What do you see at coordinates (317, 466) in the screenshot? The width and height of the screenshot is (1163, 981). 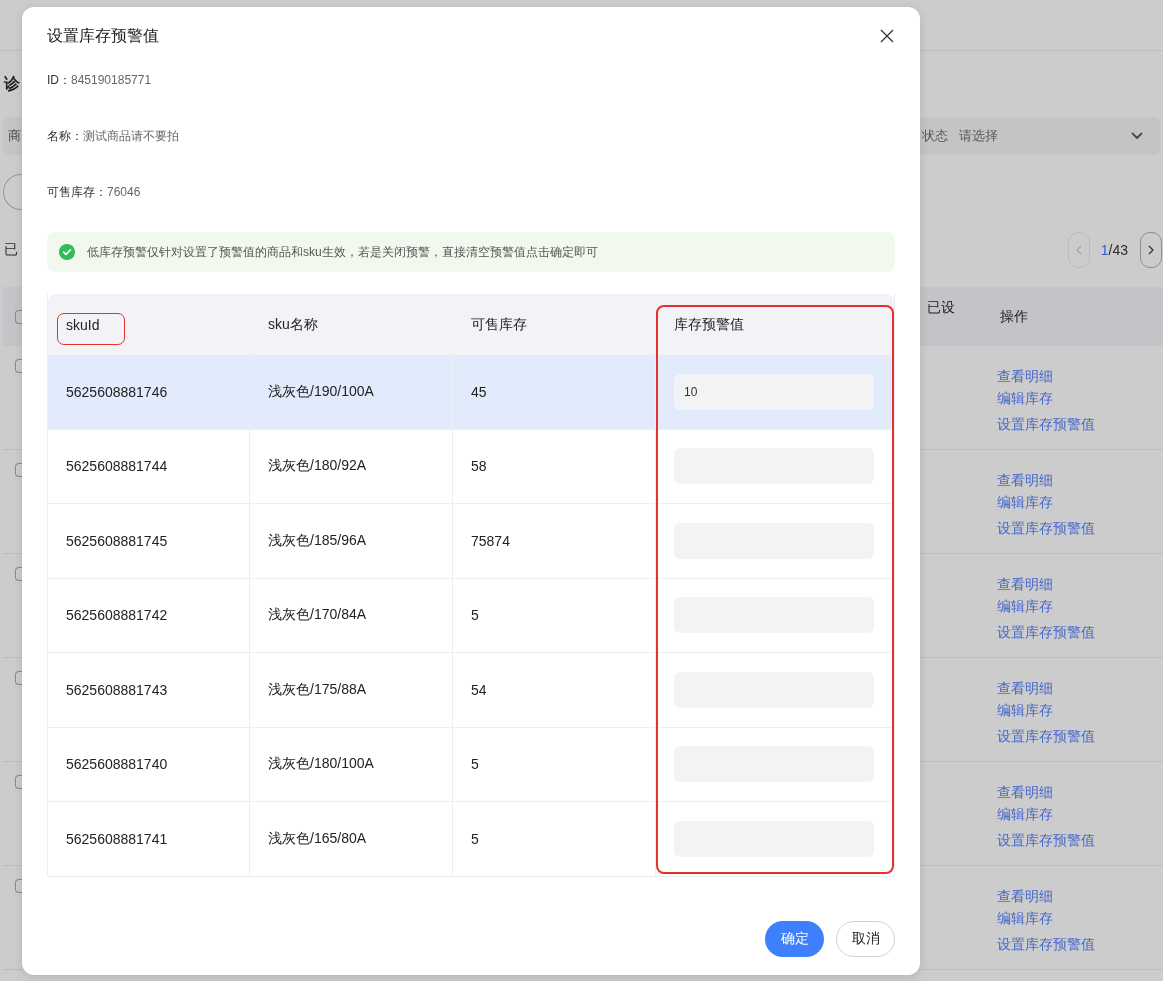 I see `table-cell: 浅灰色/180/92A` at bounding box center [317, 466].